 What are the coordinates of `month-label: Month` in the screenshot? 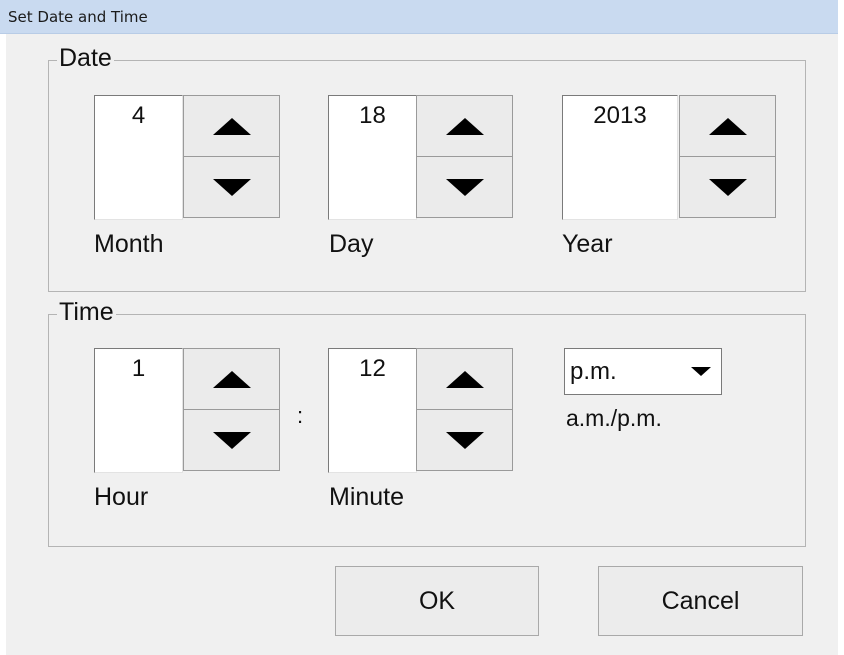 It's located at (129, 244).